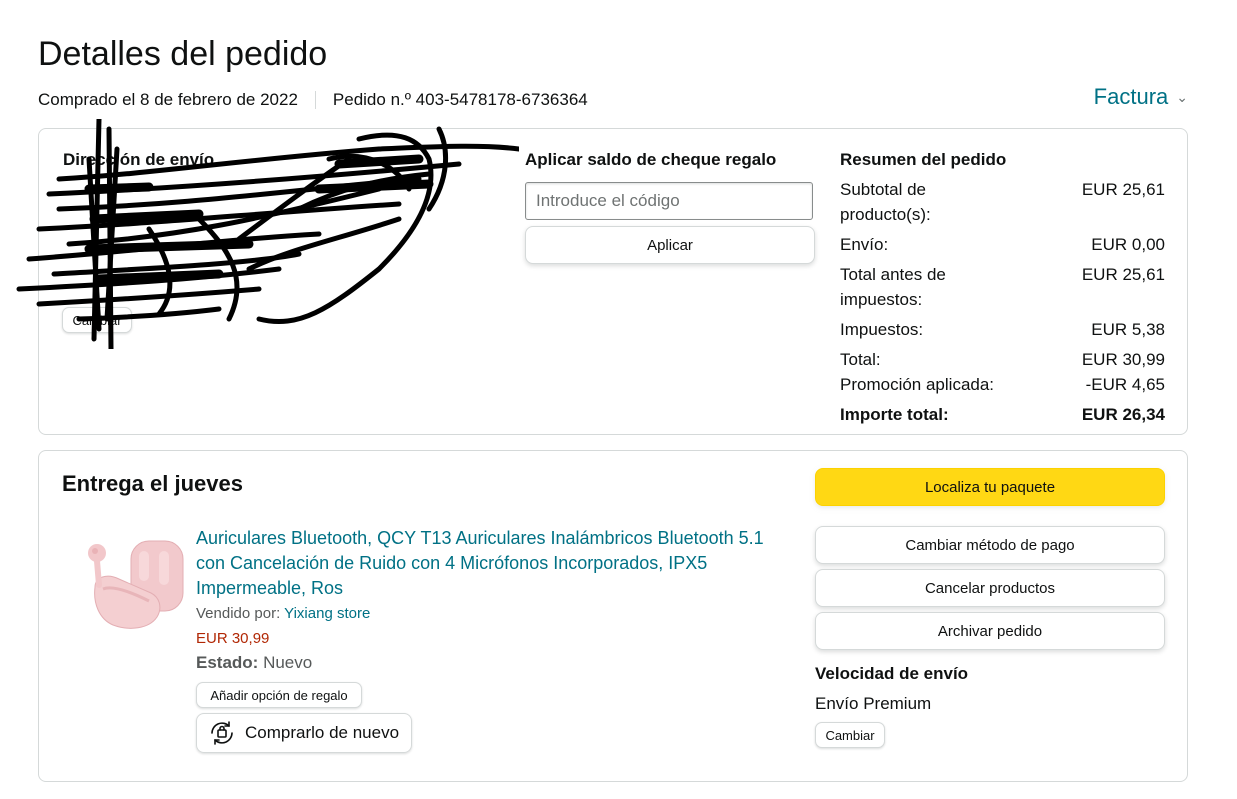  What do you see at coordinates (238, 613) in the screenshot?
I see `sold-by-label: Vendido por:` at bounding box center [238, 613].